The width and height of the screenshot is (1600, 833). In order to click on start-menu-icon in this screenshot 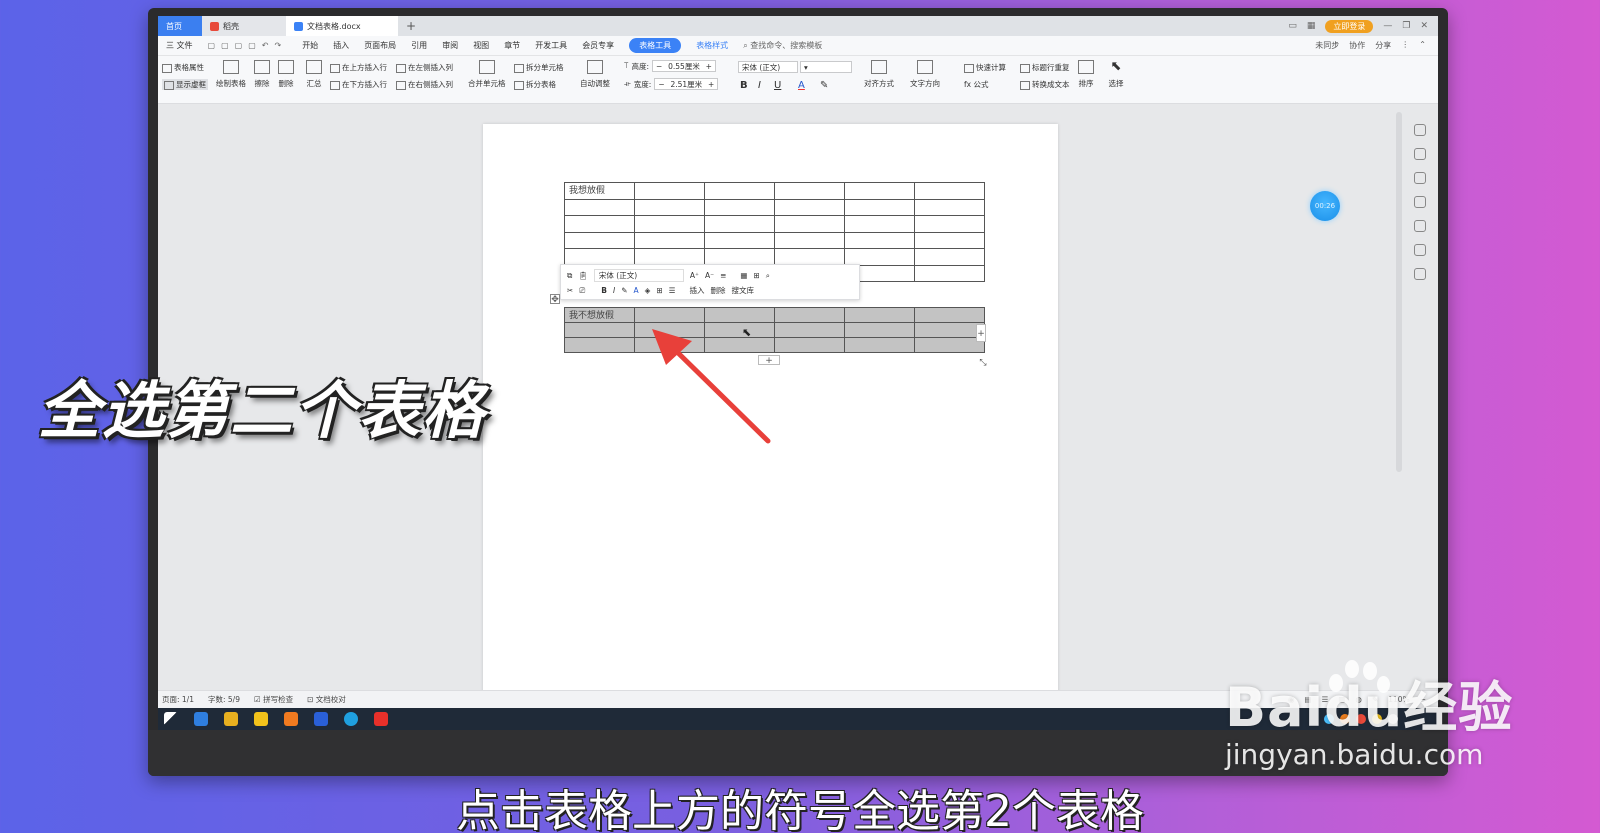, I will do `click(171, 719)`.